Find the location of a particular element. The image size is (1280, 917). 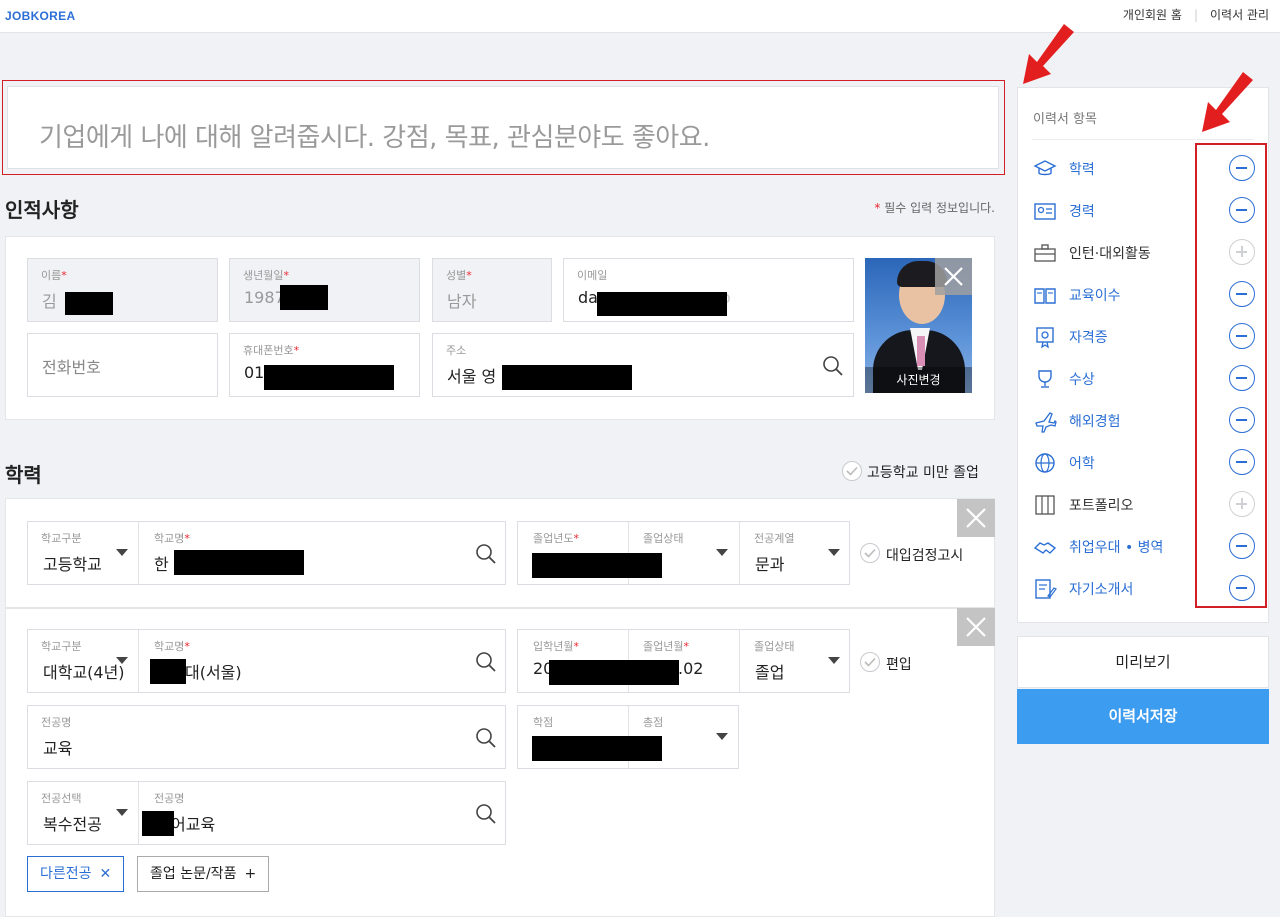

address-field: 주소 서울 영 is located at coordinates (643, 365).